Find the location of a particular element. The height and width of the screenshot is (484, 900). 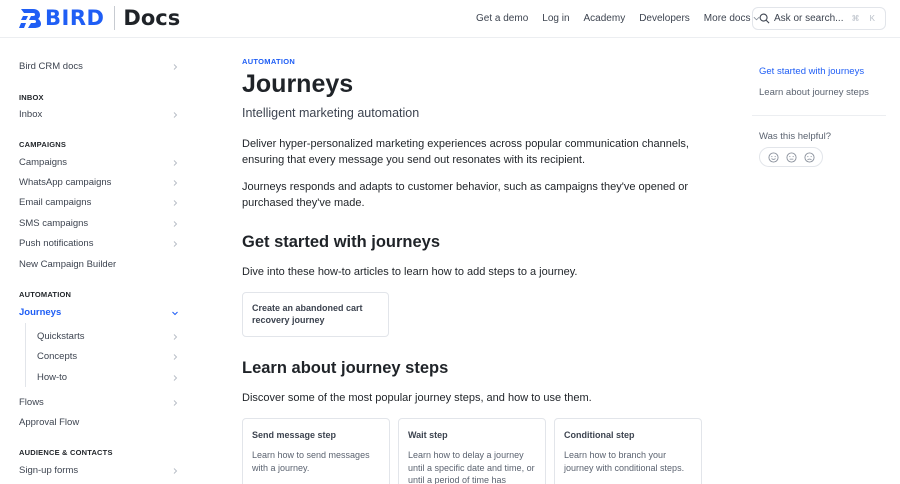

sidebar-item-sms-campaigns: SMS campaigns is located at coordinates (99, 223).